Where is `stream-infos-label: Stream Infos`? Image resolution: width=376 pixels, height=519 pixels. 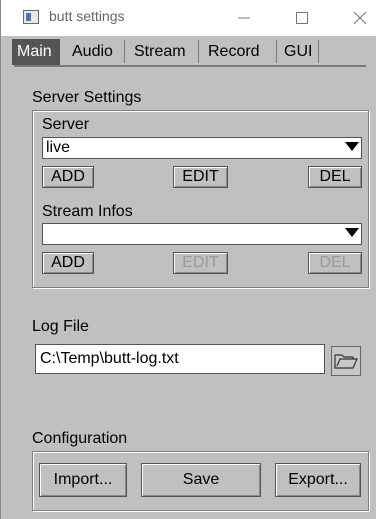 stream-infos-label: Stream Infos is located at coordinates (87, 211).